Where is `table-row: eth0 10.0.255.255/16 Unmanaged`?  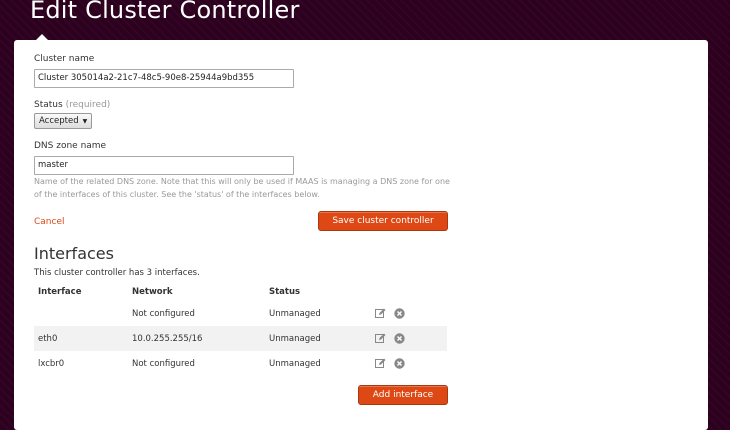 table-row: eth0 10.0.255.255/16 Unmanaged is located at coordinates (240, 338).